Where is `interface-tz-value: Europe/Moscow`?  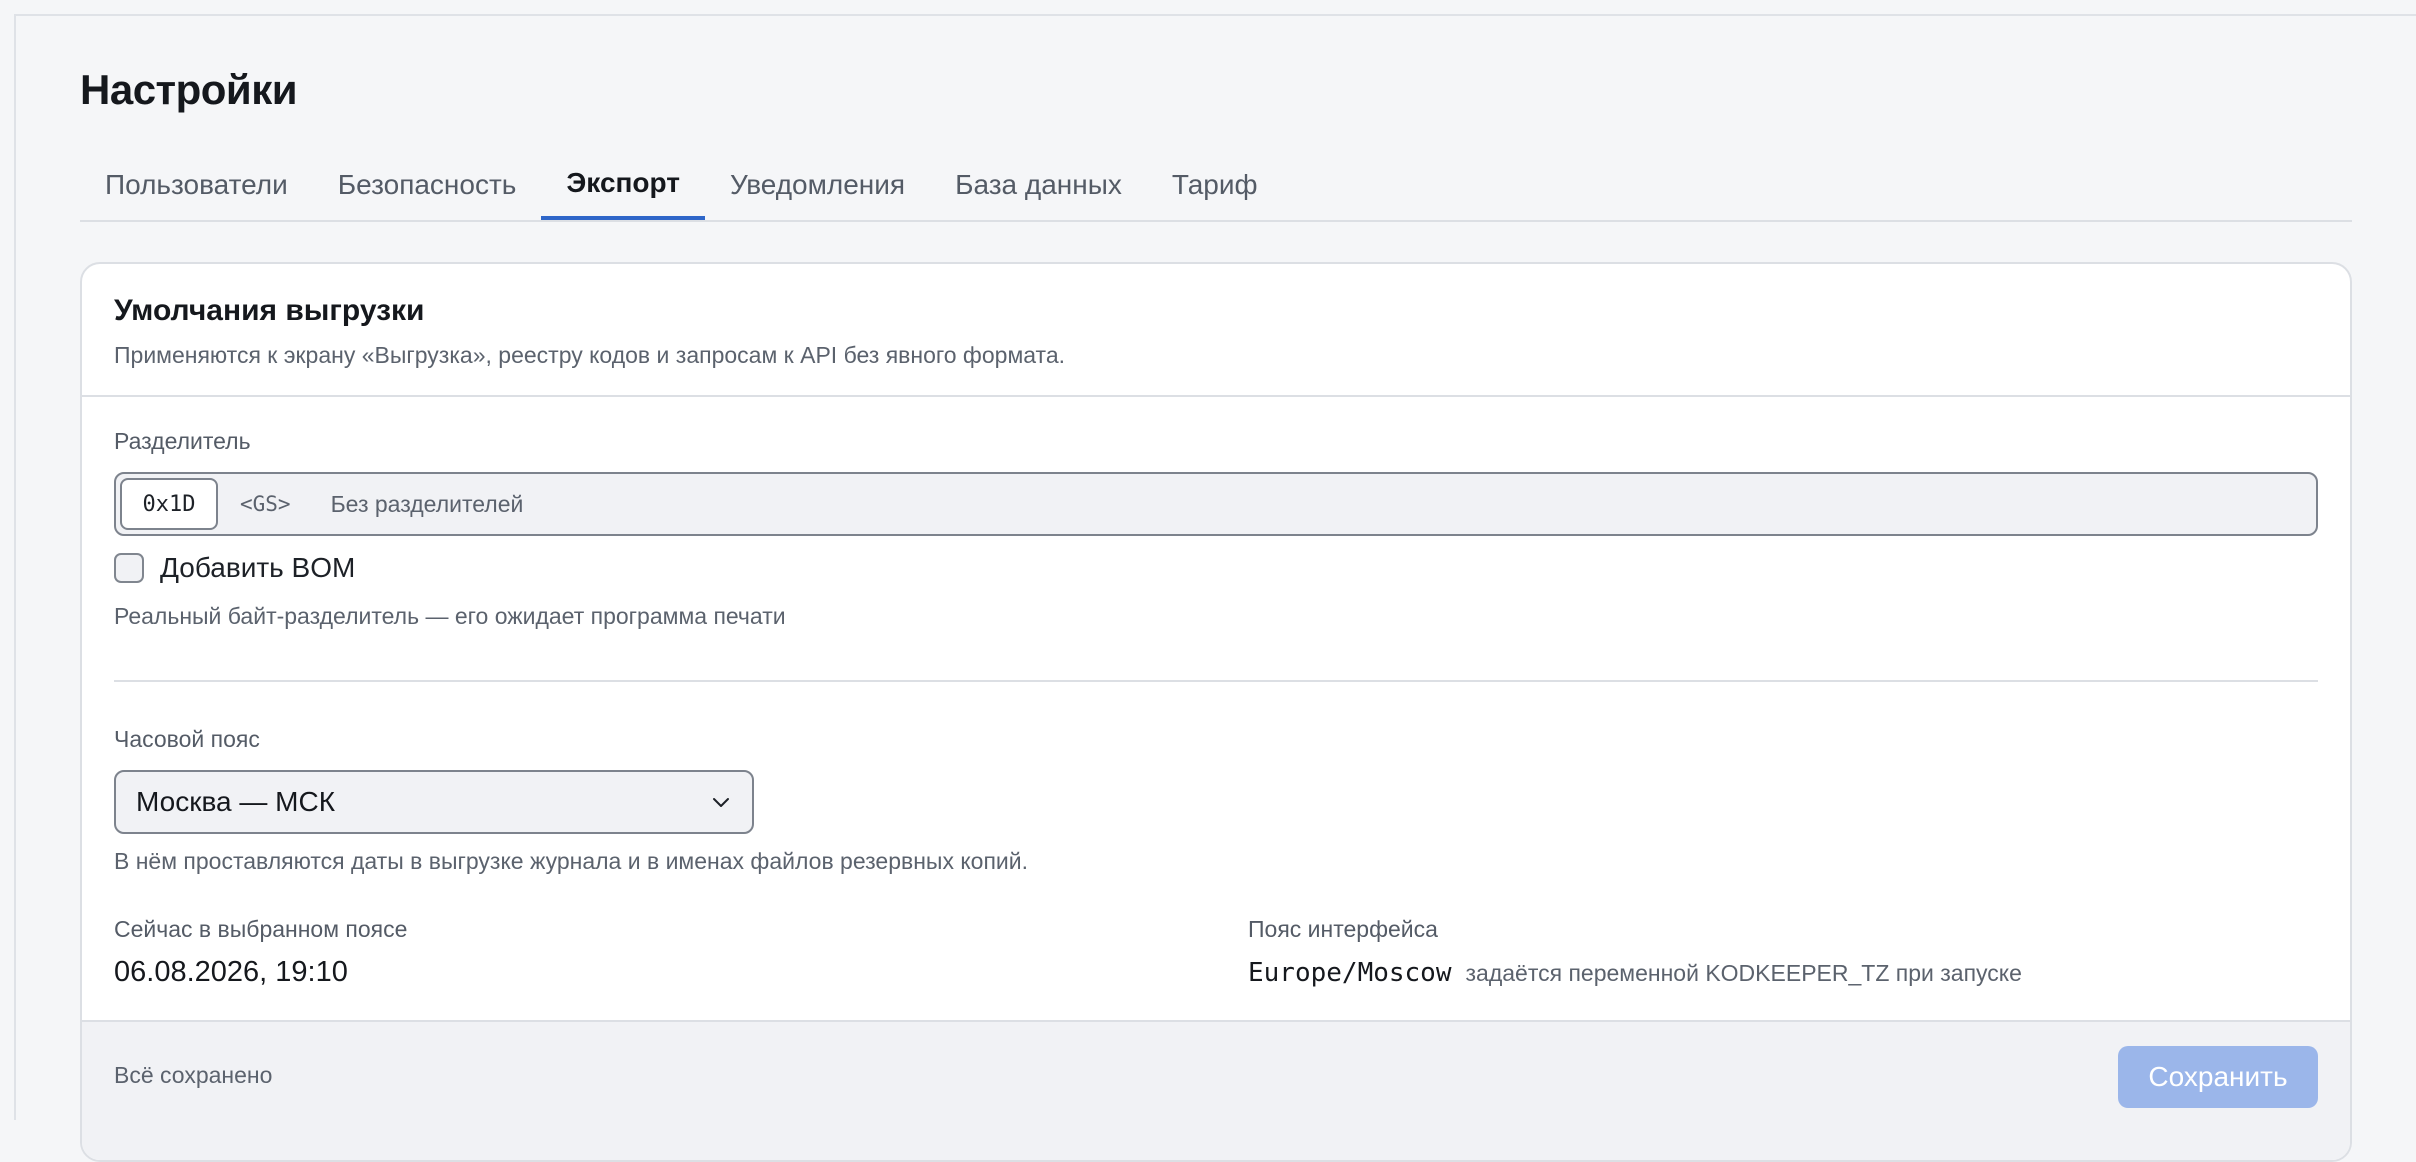 interface-tz-value: Europe/Moscow is located at coordinates (1350, 973).